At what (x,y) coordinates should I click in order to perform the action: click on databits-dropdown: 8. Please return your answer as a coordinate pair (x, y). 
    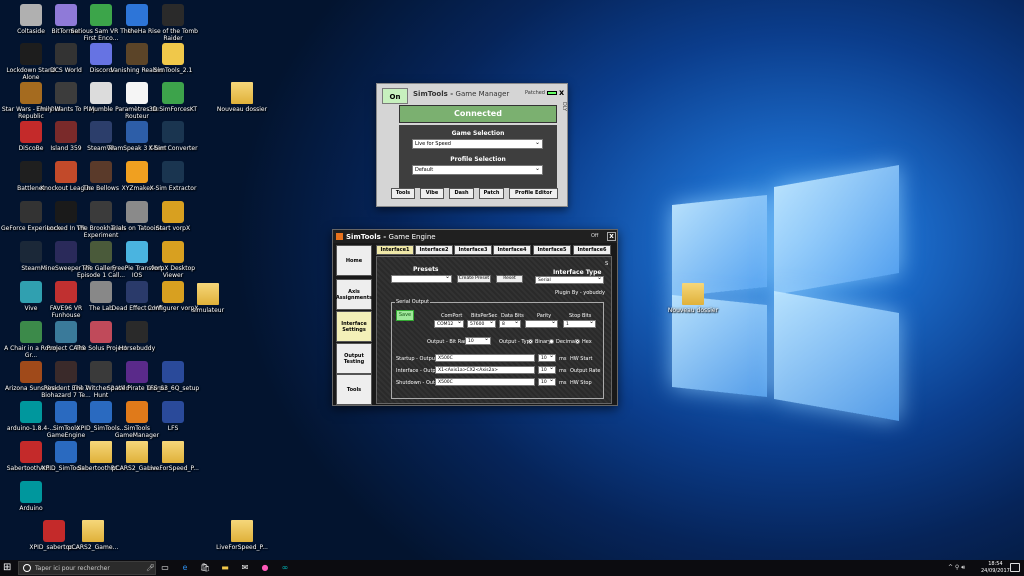
    Looking at the image, I should click on (510, 324).